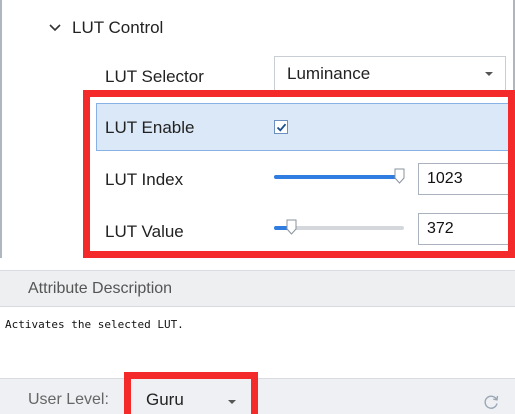  Describe the element at coordinates (191, 393) in the screenshot. I see `highlight-annotation-box-footer` at that location.